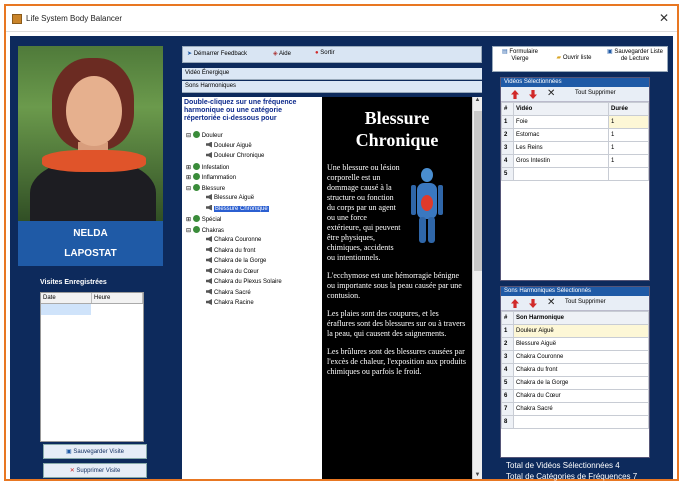 The image size is (683, 485). I want to click on table-cell: 7, so click(507, 409).